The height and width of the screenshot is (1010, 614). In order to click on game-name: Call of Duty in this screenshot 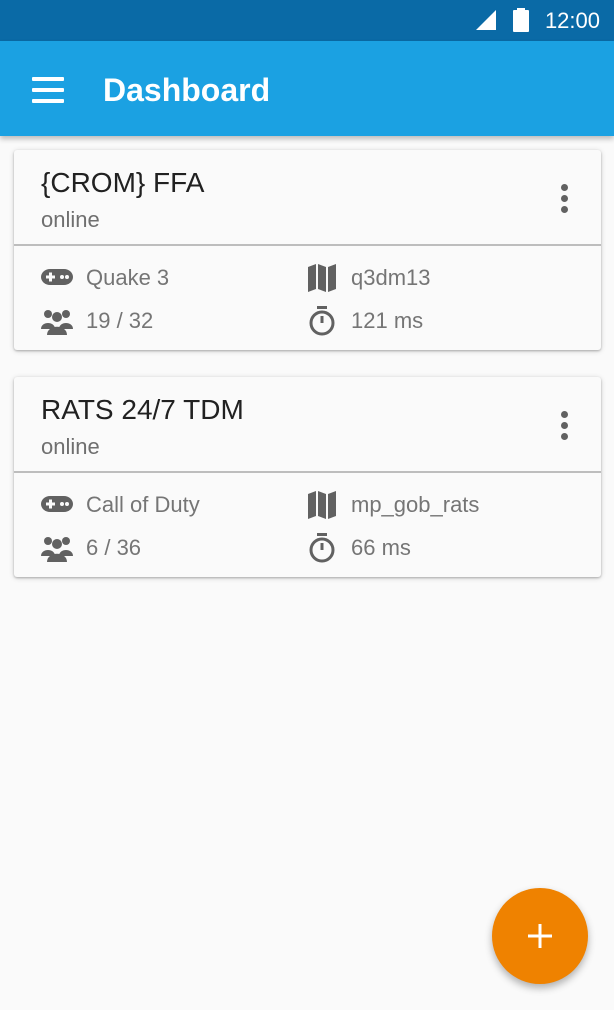, I will do `click(143, 504)`.